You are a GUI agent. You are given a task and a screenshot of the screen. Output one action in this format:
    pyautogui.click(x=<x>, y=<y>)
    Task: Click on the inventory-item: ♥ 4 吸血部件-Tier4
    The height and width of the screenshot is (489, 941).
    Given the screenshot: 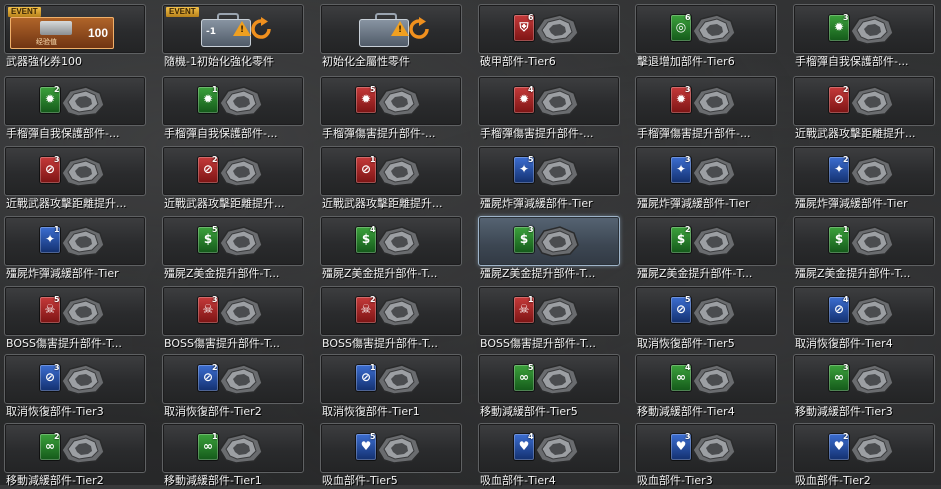 What is the action you would take?
    pyautogui.click(x=549, y=455)
    